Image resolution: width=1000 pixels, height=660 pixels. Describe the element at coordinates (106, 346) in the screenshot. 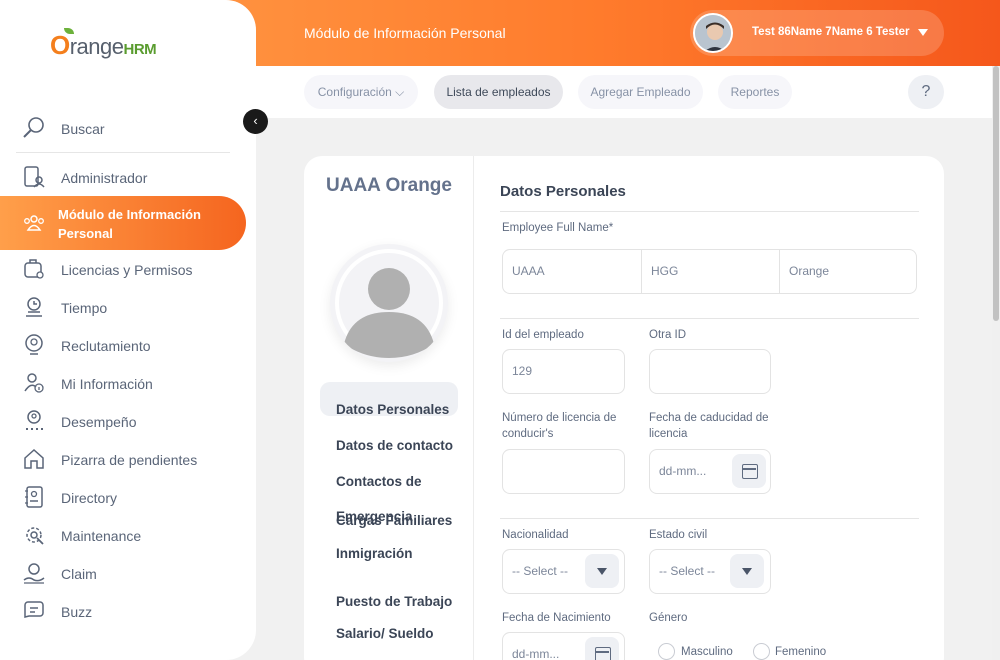

I see `sidebar-item-label: Reclutamiento` at that location.